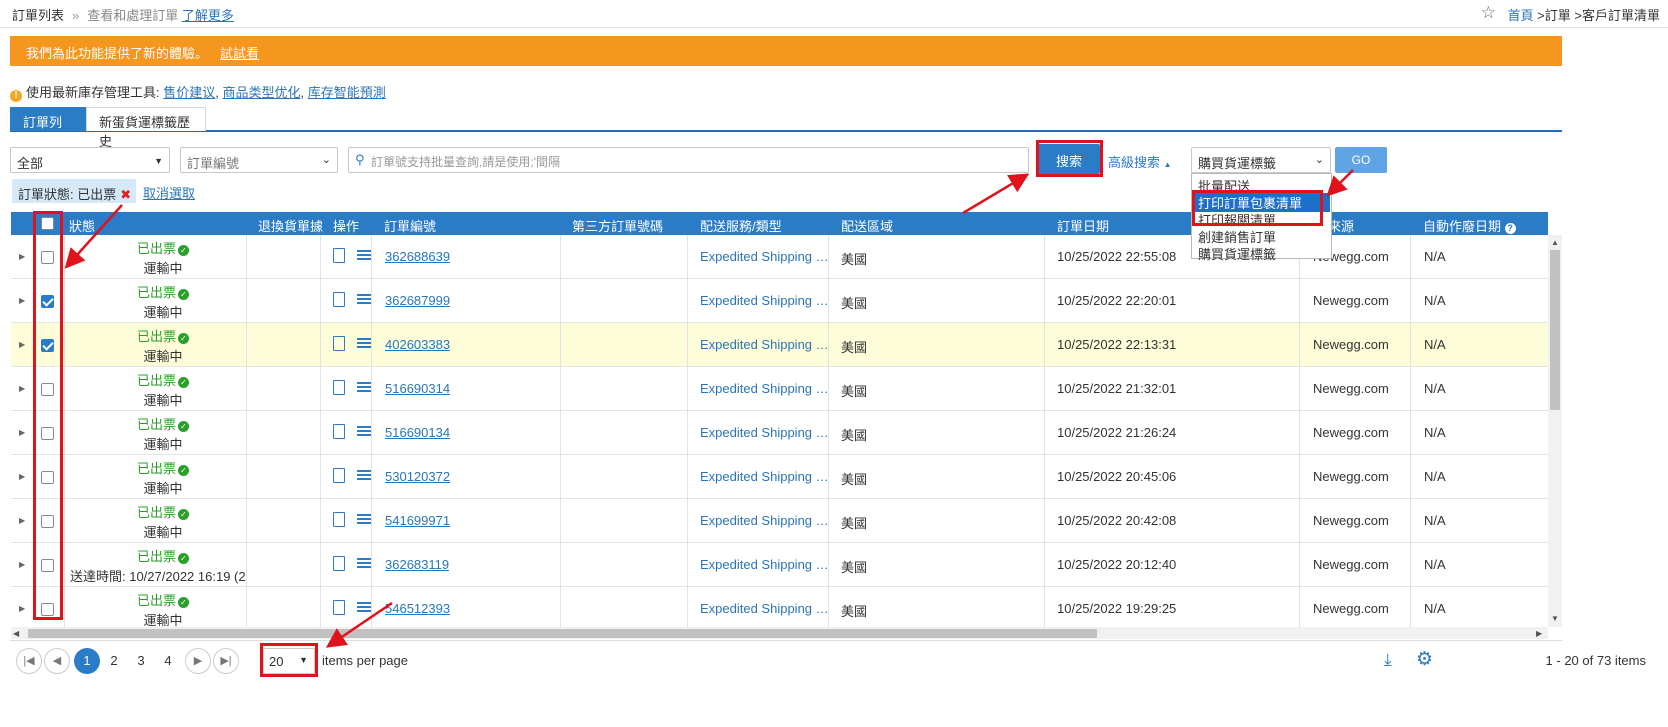 The height and width of the screenshot is (727, 1668). What do you see at coordinates (48, 128) in the screenshot?
I see `tab-order-list: 訂單列表` at bounding box center [48, 128].